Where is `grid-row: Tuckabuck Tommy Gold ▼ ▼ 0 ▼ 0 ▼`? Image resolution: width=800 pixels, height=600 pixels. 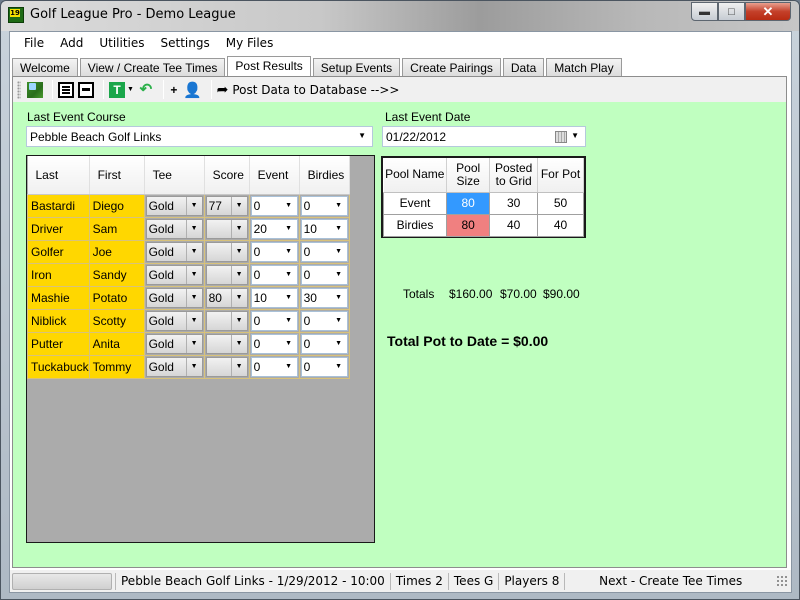 grid-row: Tuckabuck Tommy Gold ▼ ▼ 0 ▼ 0 ▼ is located at coordinates (188, 366).